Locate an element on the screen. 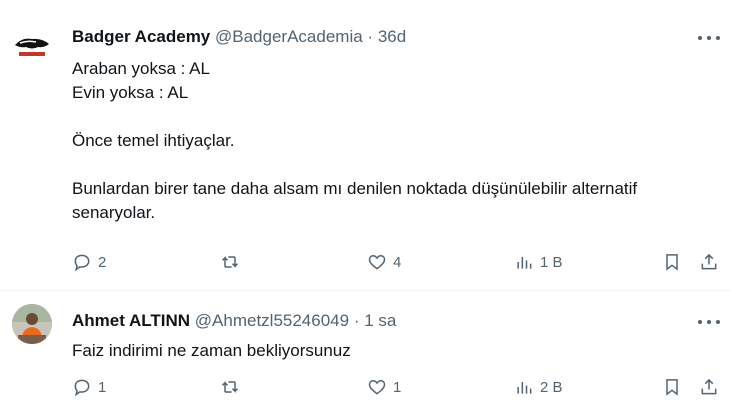 Image resolution: width=730 pixels, height=420 pixels. avatar-photo-icon is located at coordinates (32, 324).